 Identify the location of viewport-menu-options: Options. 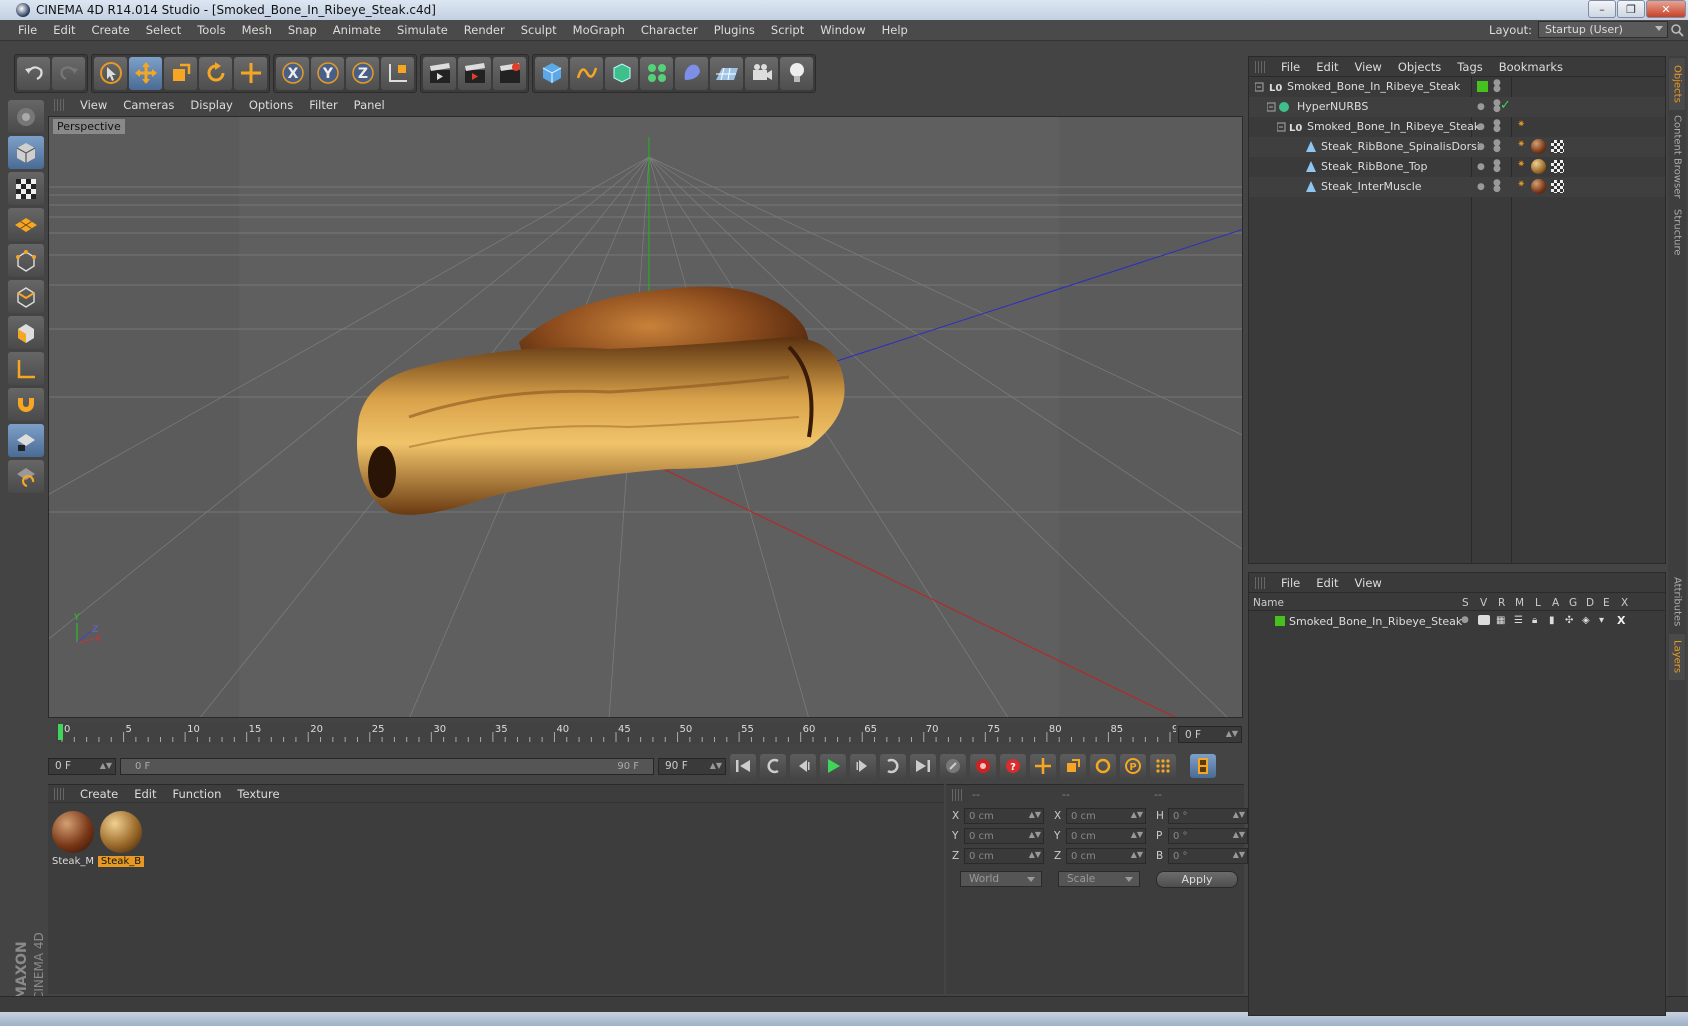
(271, 105).